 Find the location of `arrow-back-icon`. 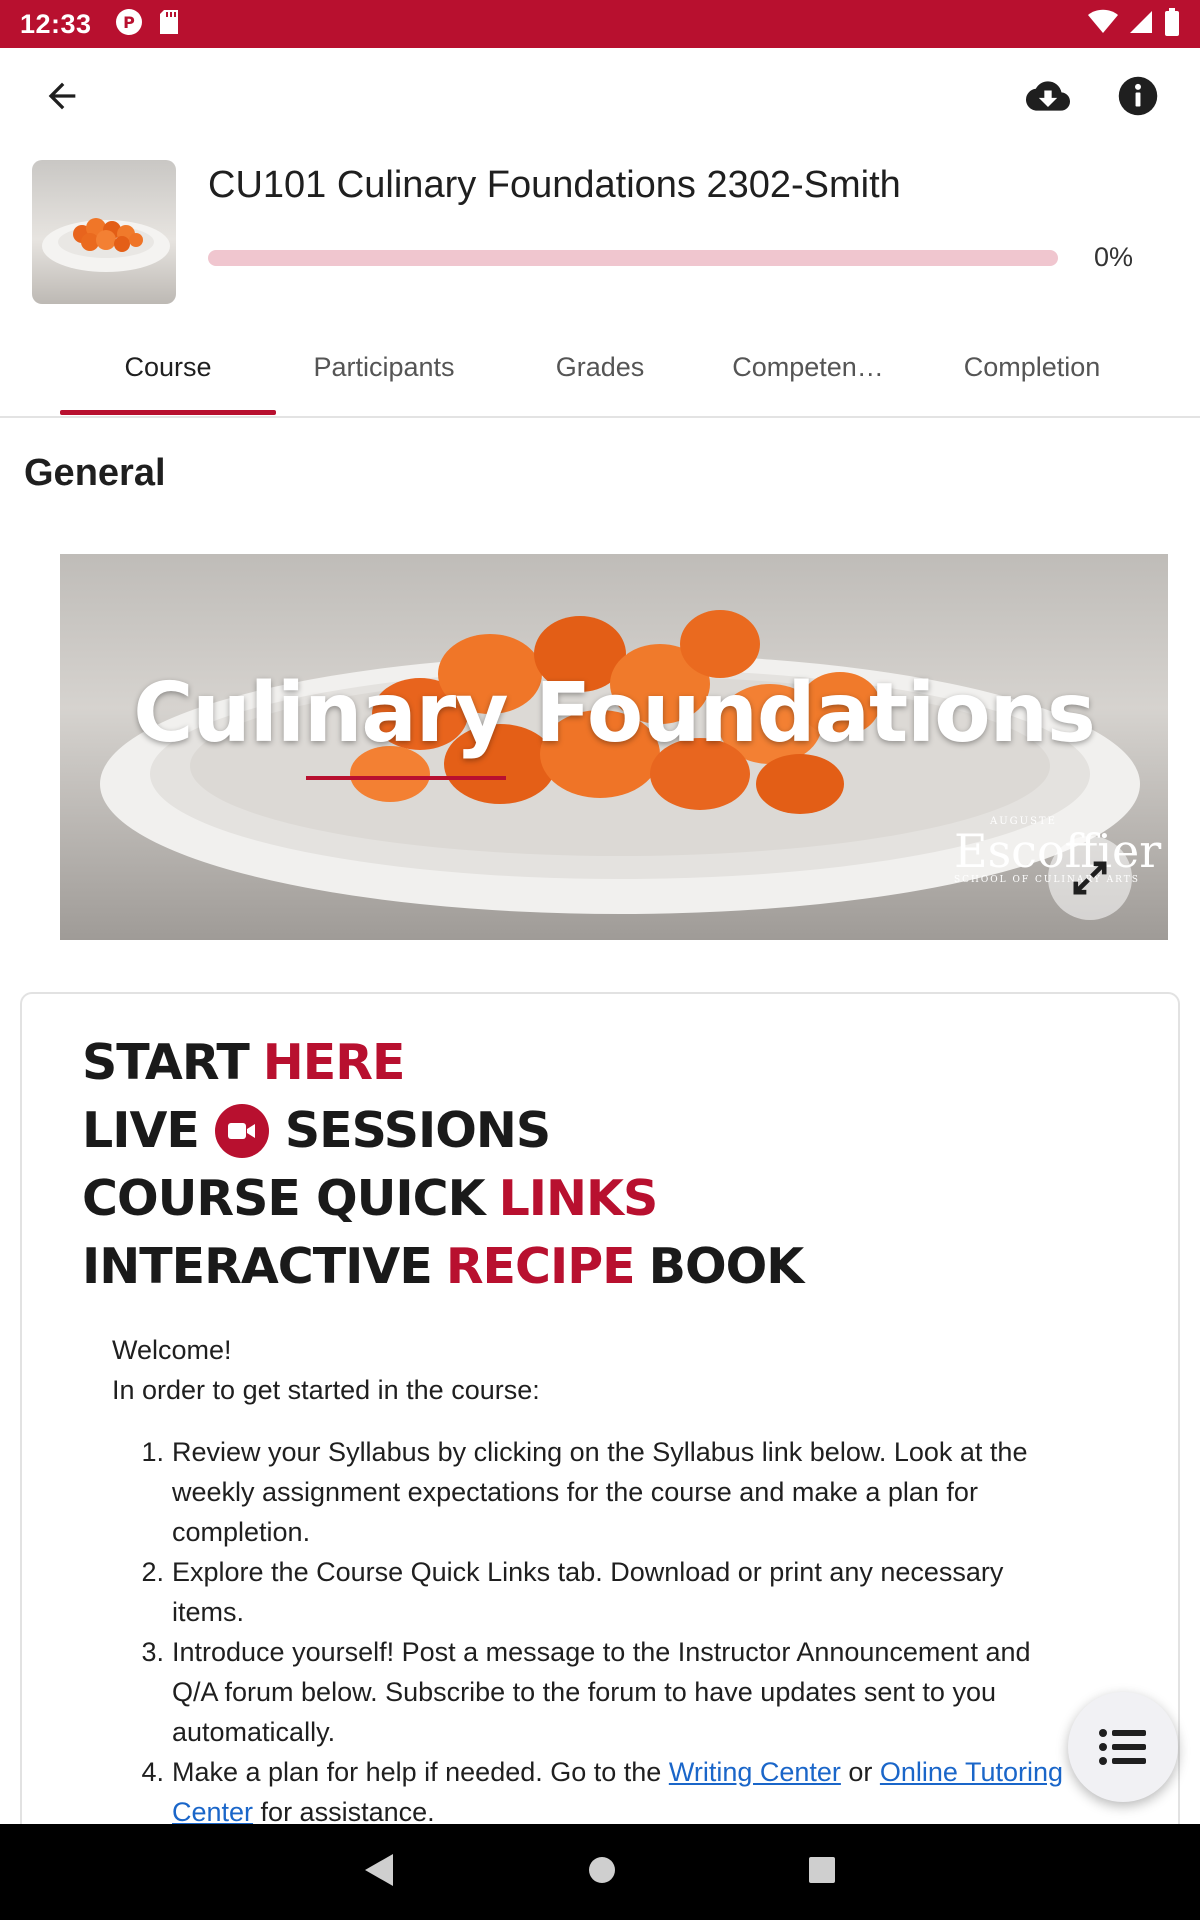

arrow-back-icon is located at coordinates (62, 96).